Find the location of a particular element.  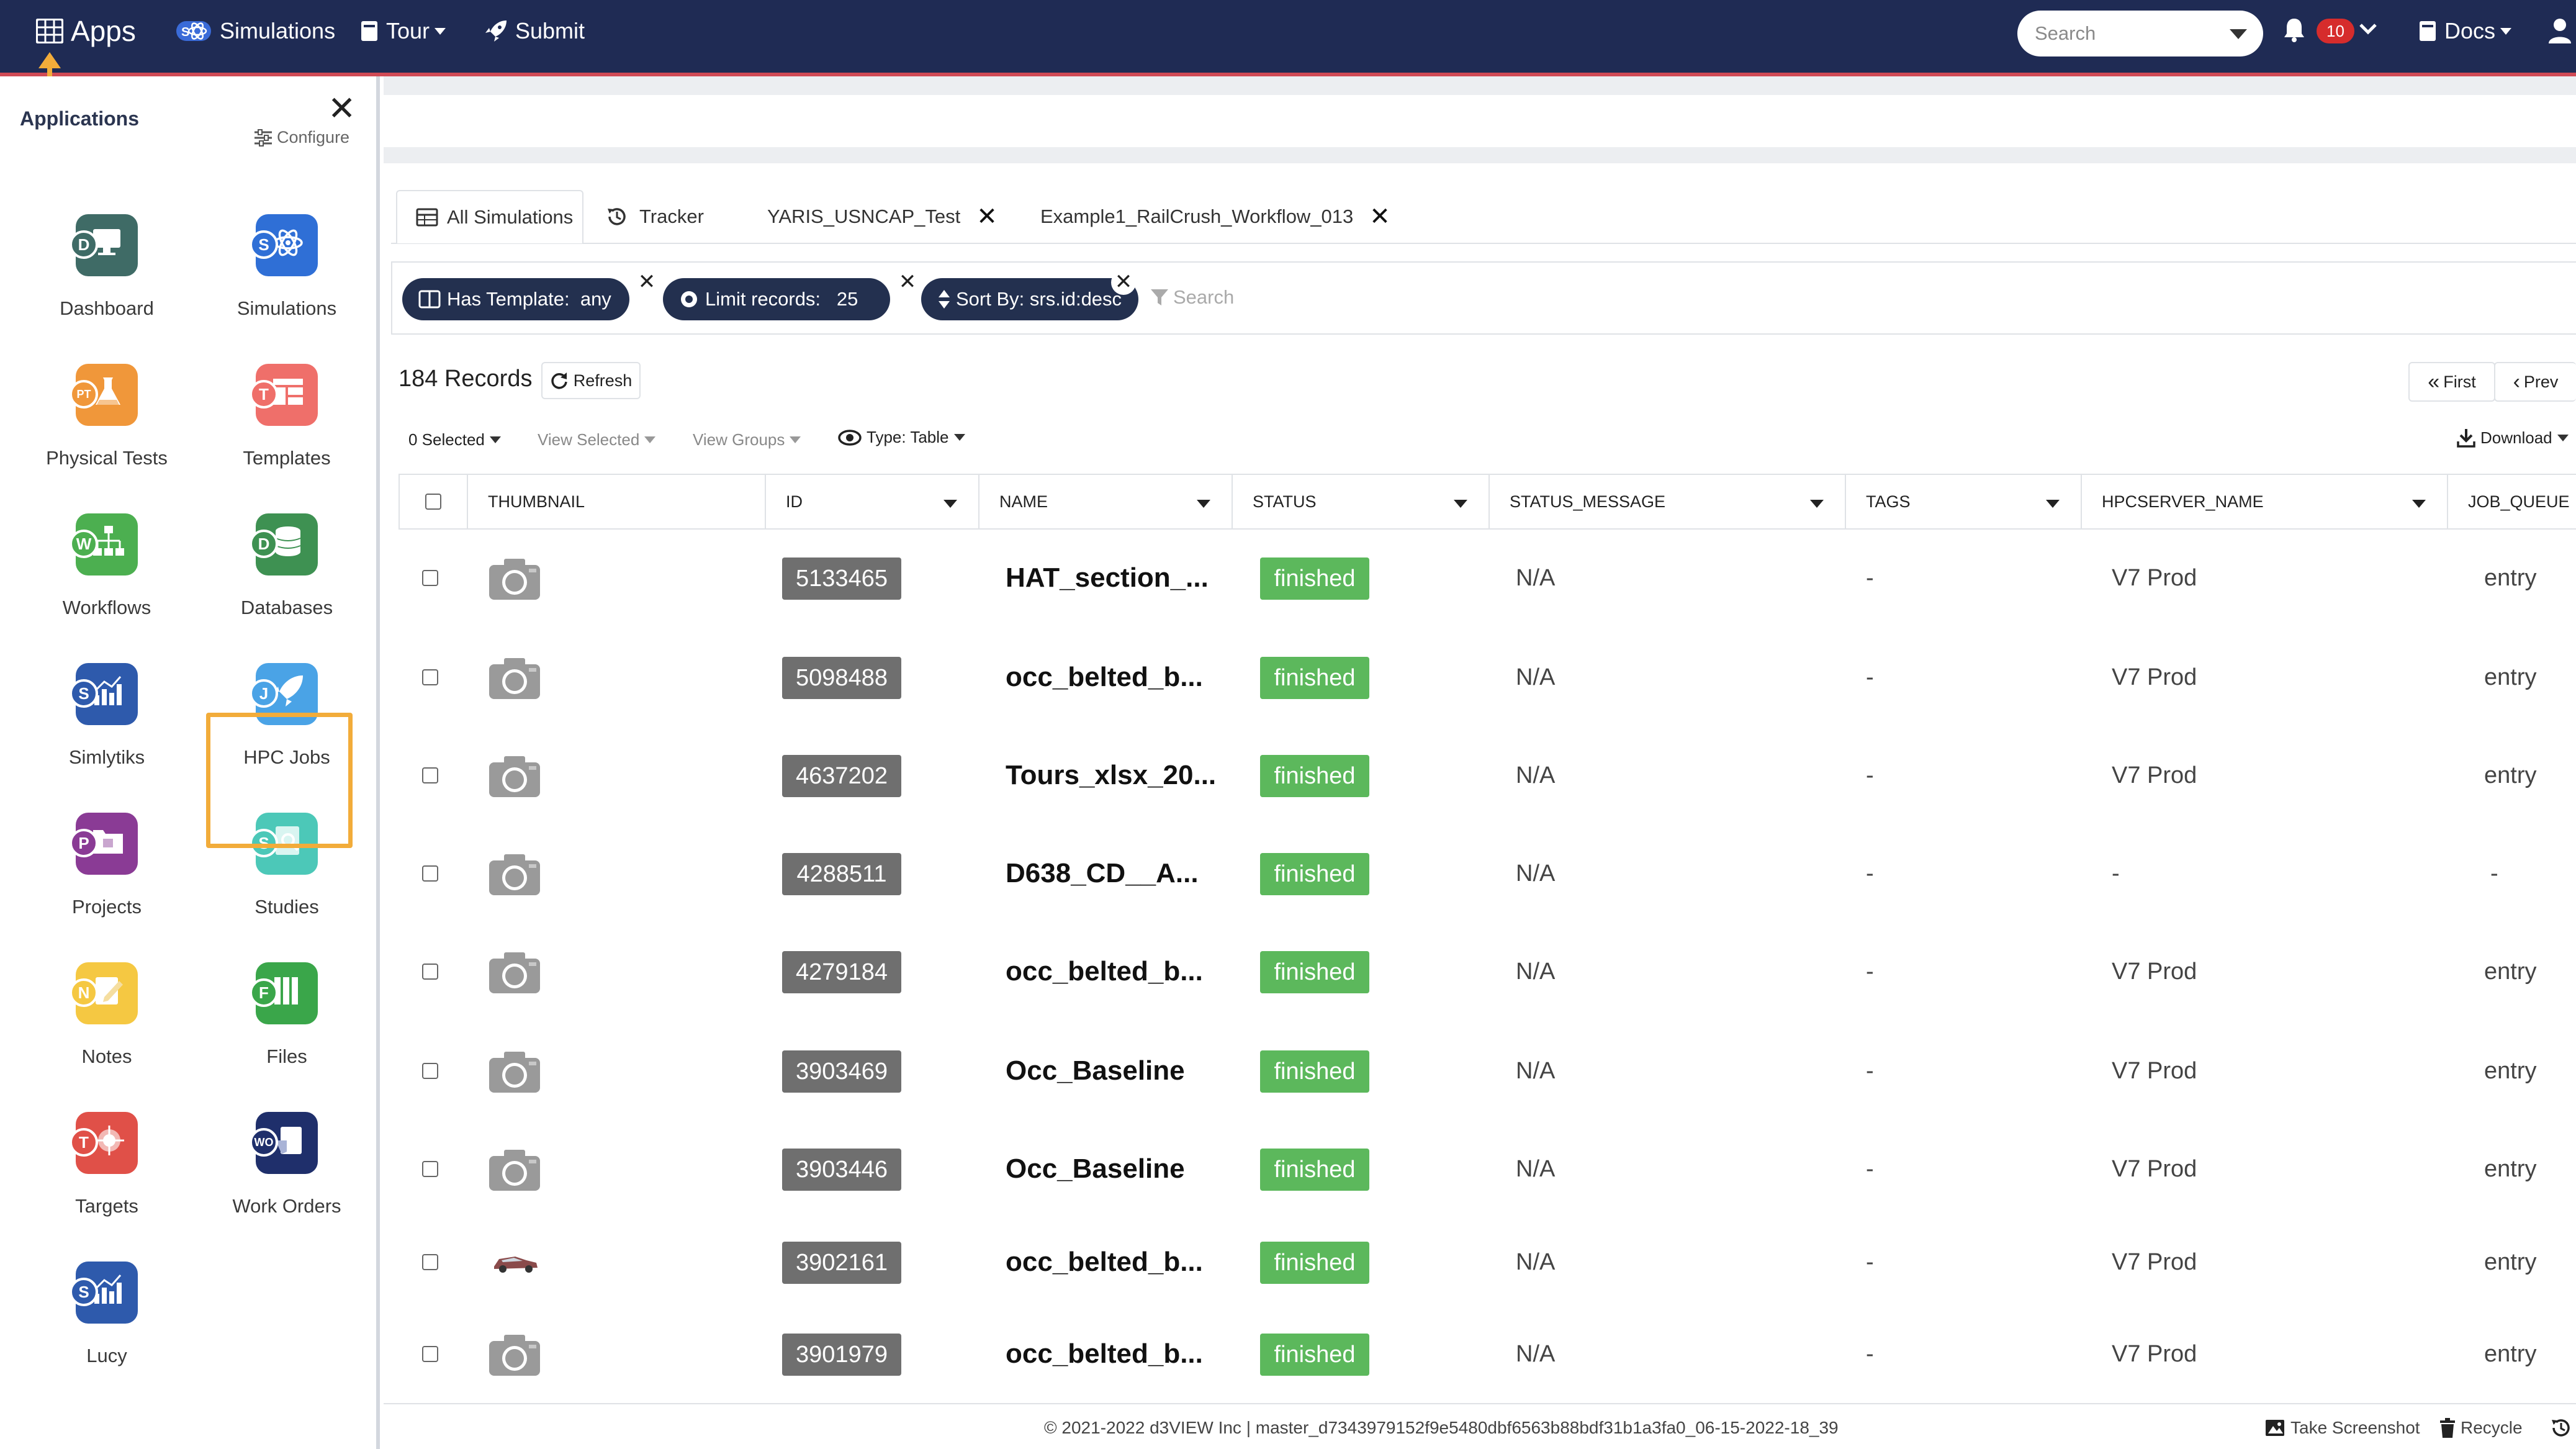

close-icon: ✕ is located at coordinates (342, 108).